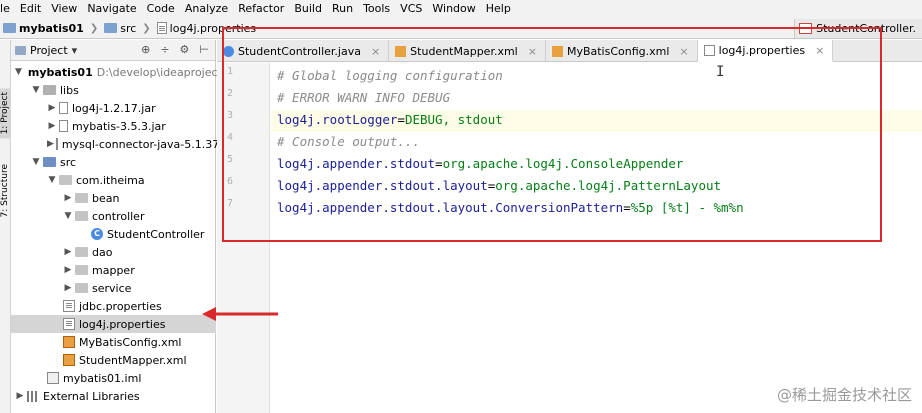  I want to click on locate-file-icon: ⊕, so click(145, 49).